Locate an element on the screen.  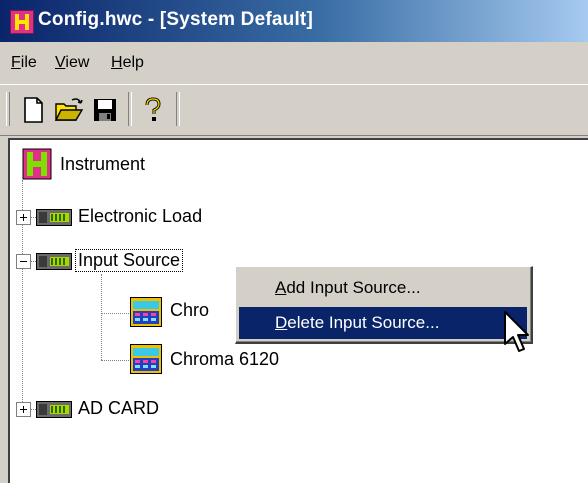
save-icon is located at coordinates (105, 110).